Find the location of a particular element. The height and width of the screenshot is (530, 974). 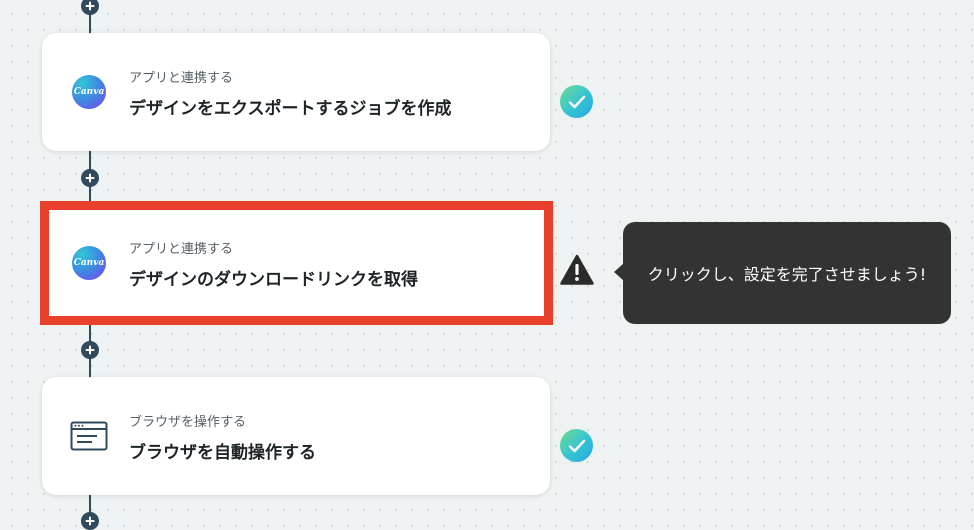

setup-hint-tooltip: クリックし、設定を完了させましょう! is located at coordinates (787, 273).